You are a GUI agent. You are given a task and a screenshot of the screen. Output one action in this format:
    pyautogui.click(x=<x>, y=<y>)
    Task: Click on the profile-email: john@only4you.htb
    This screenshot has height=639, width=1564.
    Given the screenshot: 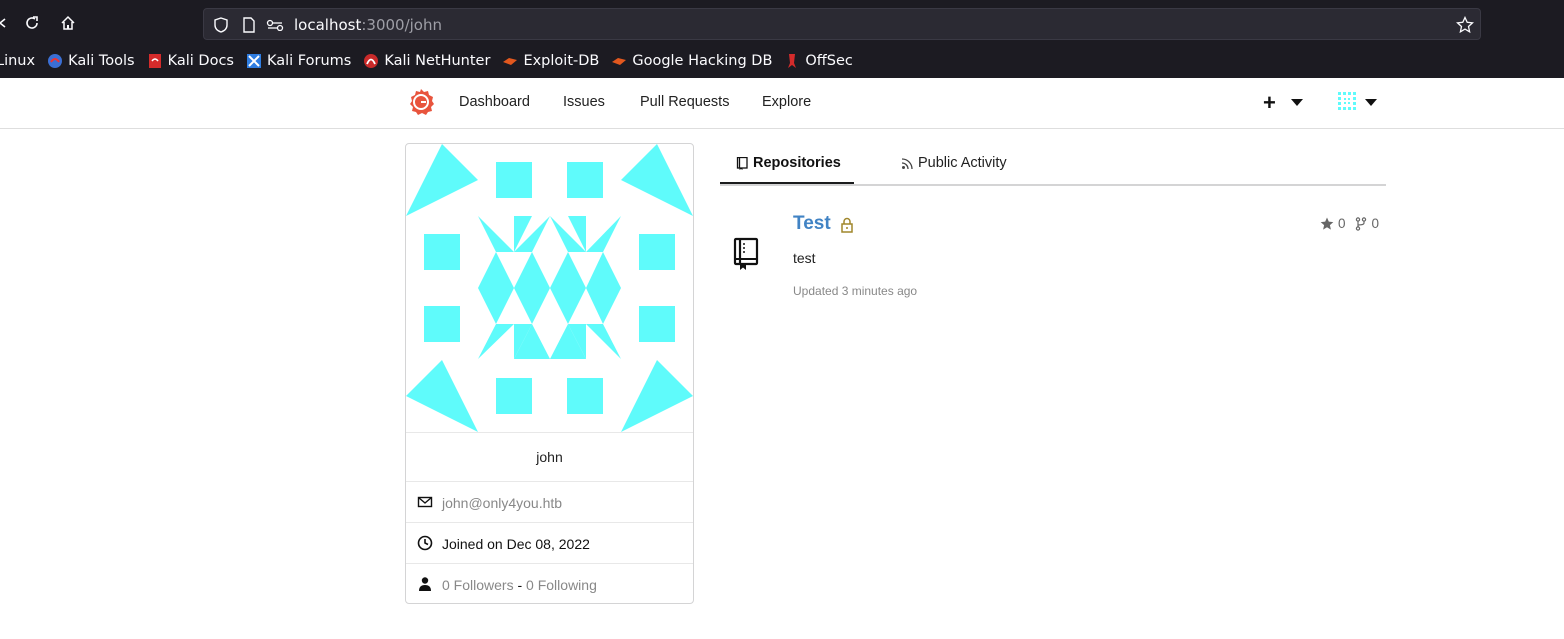 What is the action you would take?
    pyautogui.click(x=502, y=503)
    